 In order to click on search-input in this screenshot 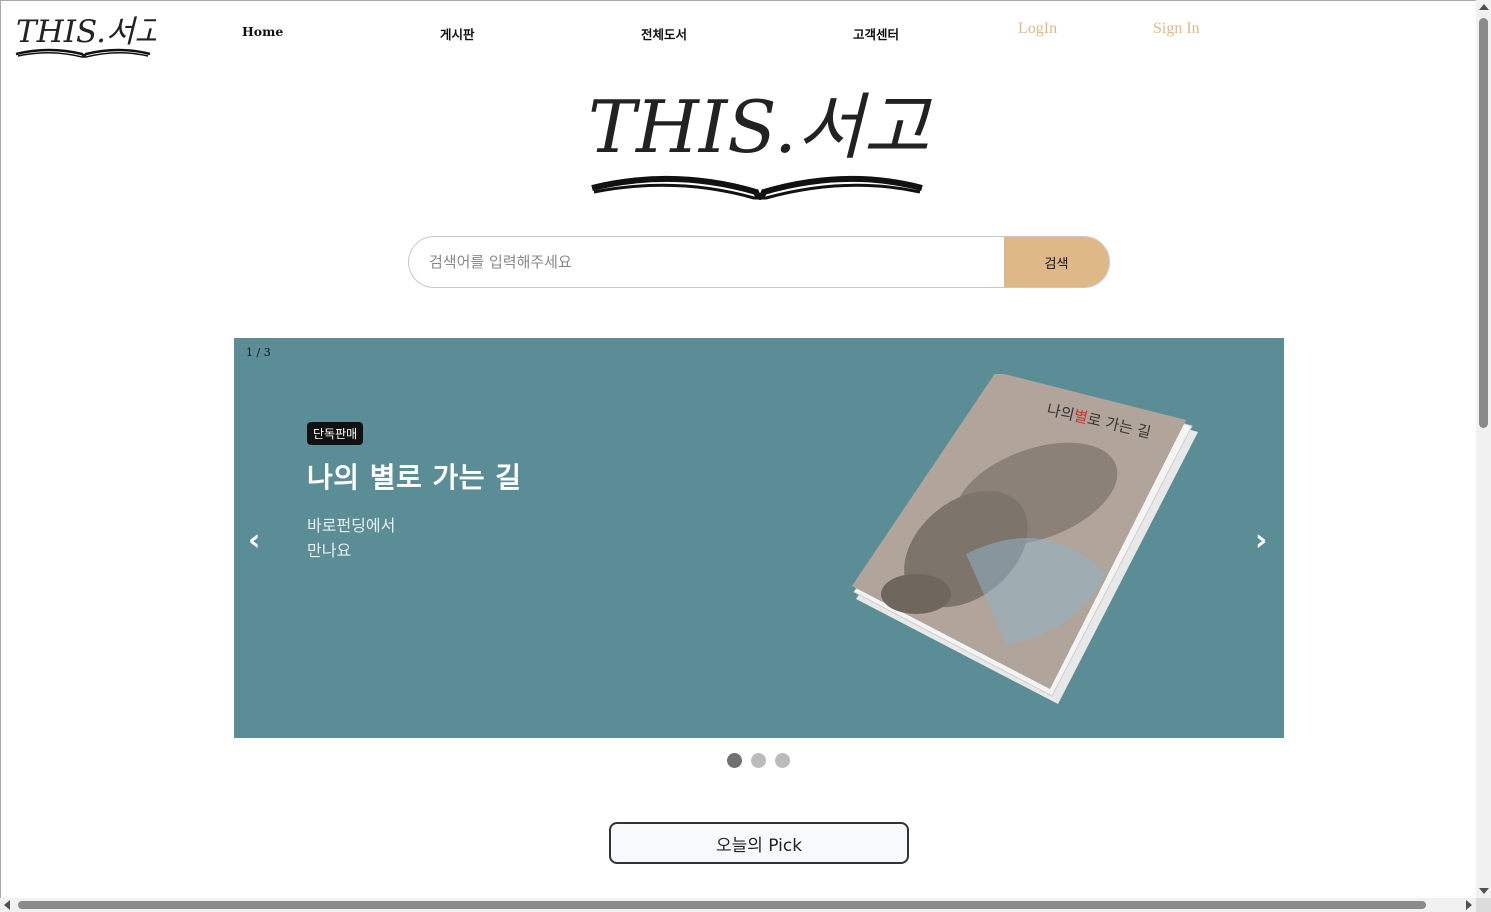, I will do `click(706, 262)`.